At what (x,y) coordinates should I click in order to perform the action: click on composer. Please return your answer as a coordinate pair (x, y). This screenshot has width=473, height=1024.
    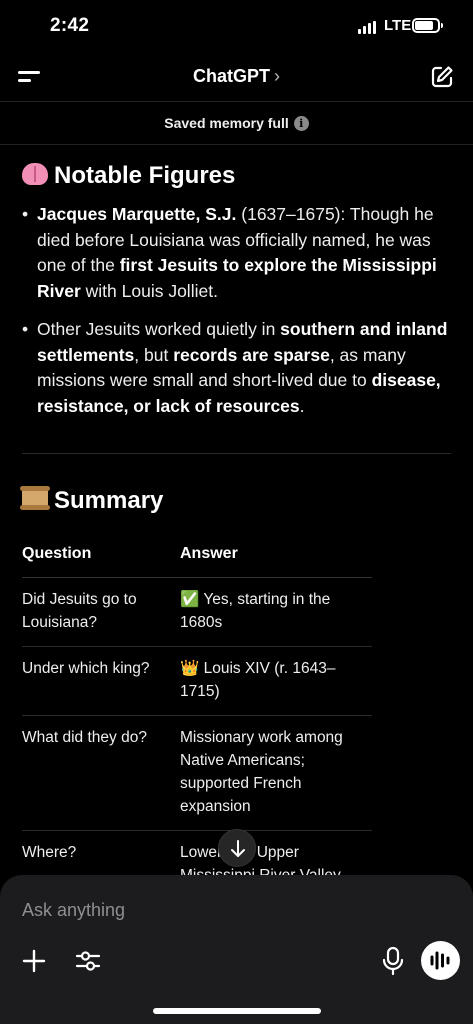
    Looking at the image, I should click on (236, 949).